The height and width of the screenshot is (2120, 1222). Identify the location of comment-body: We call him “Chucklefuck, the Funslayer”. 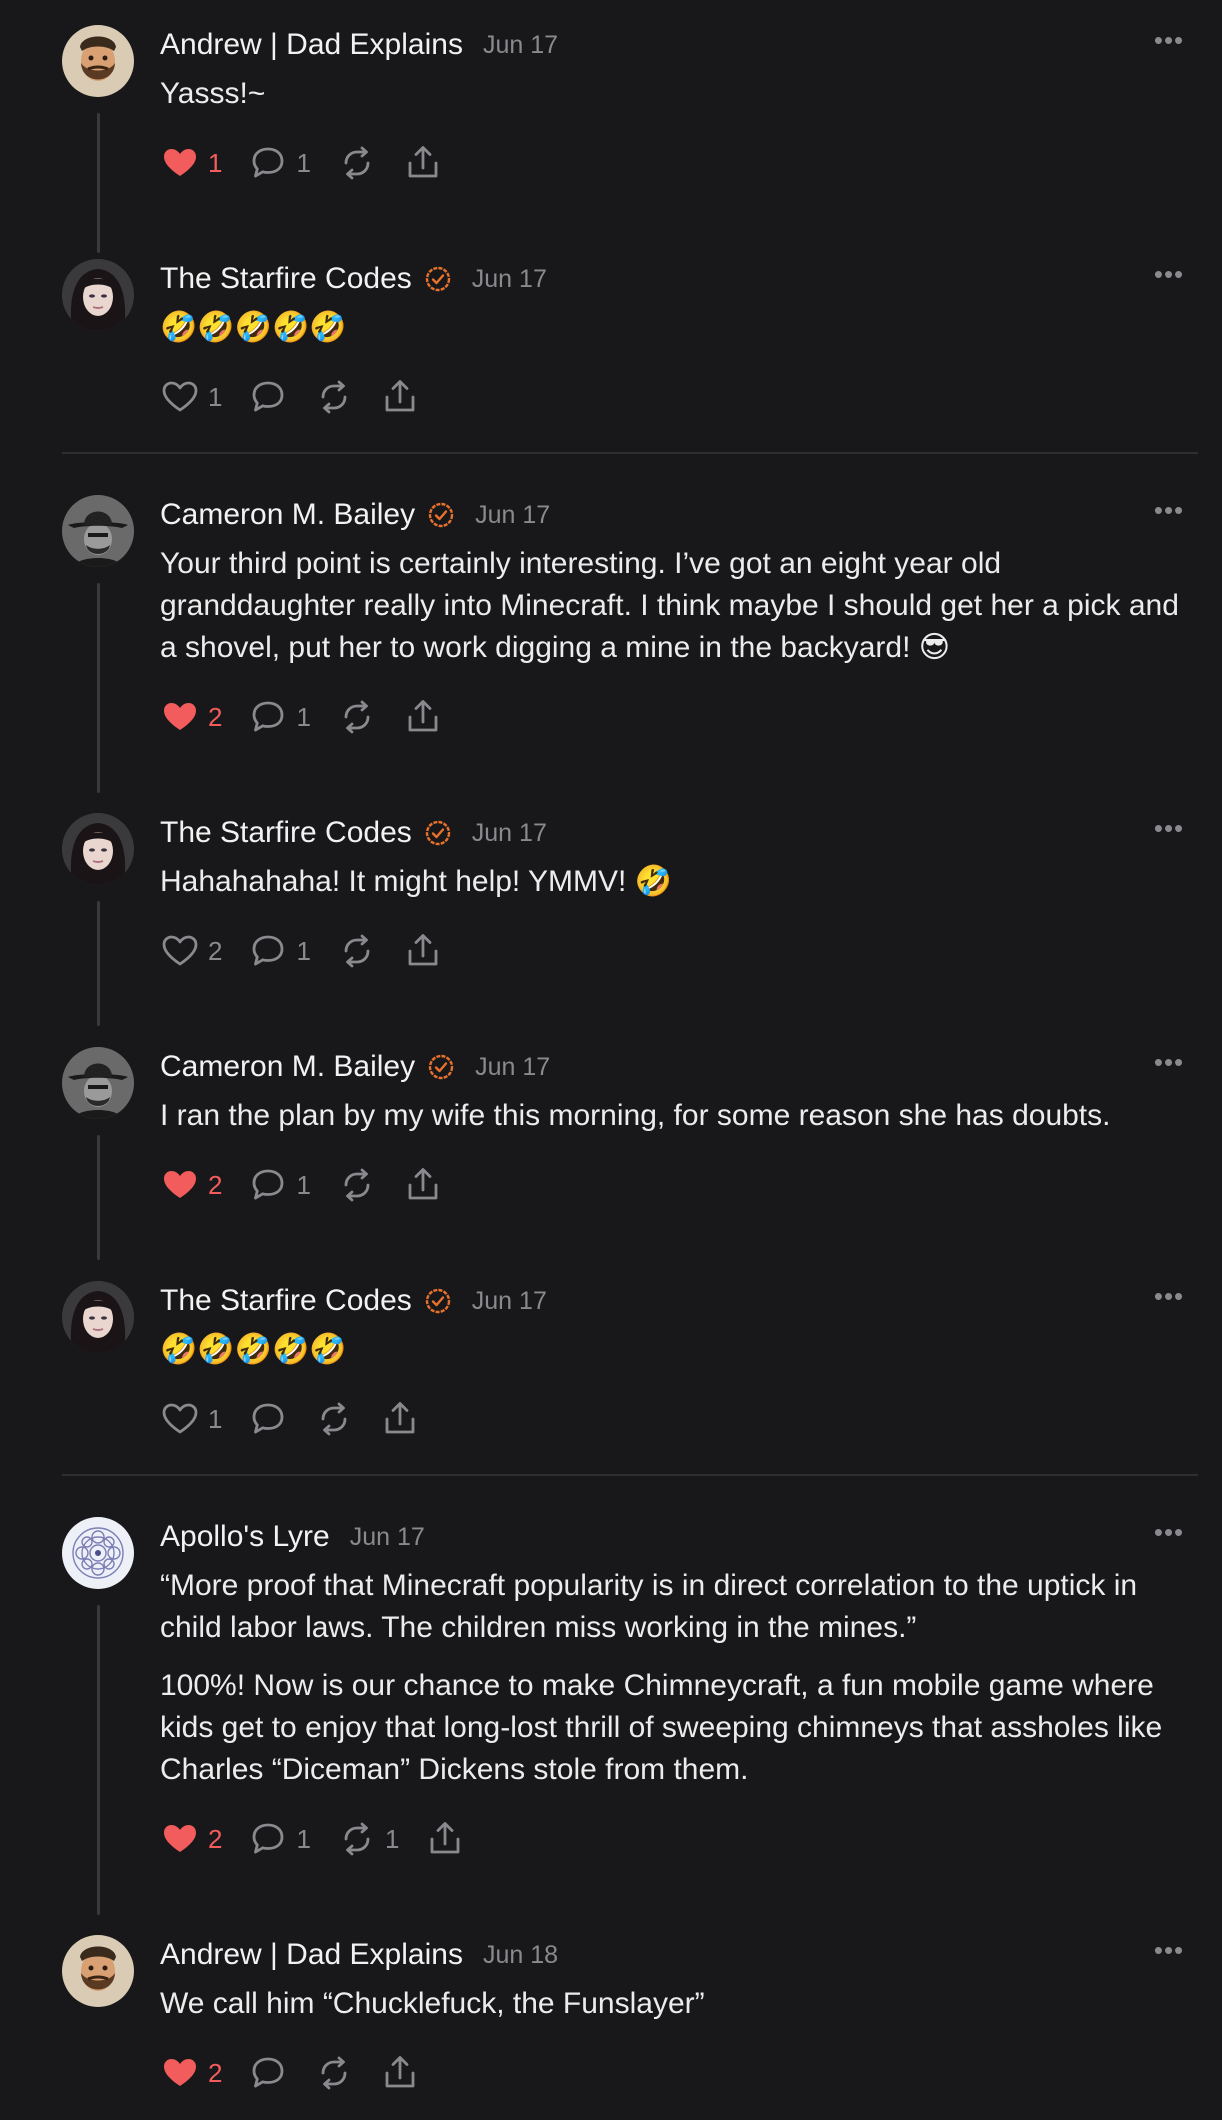
(680, 2004).